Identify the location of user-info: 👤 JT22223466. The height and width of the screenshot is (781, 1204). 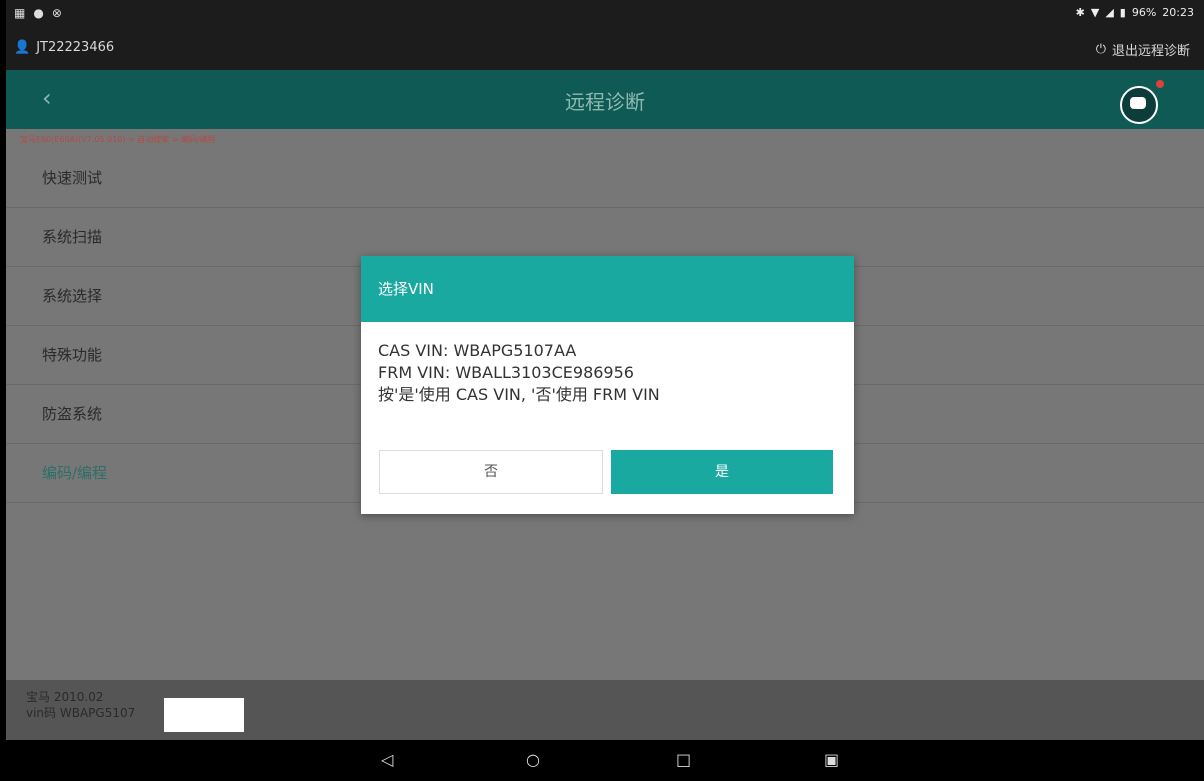
(64, 47).